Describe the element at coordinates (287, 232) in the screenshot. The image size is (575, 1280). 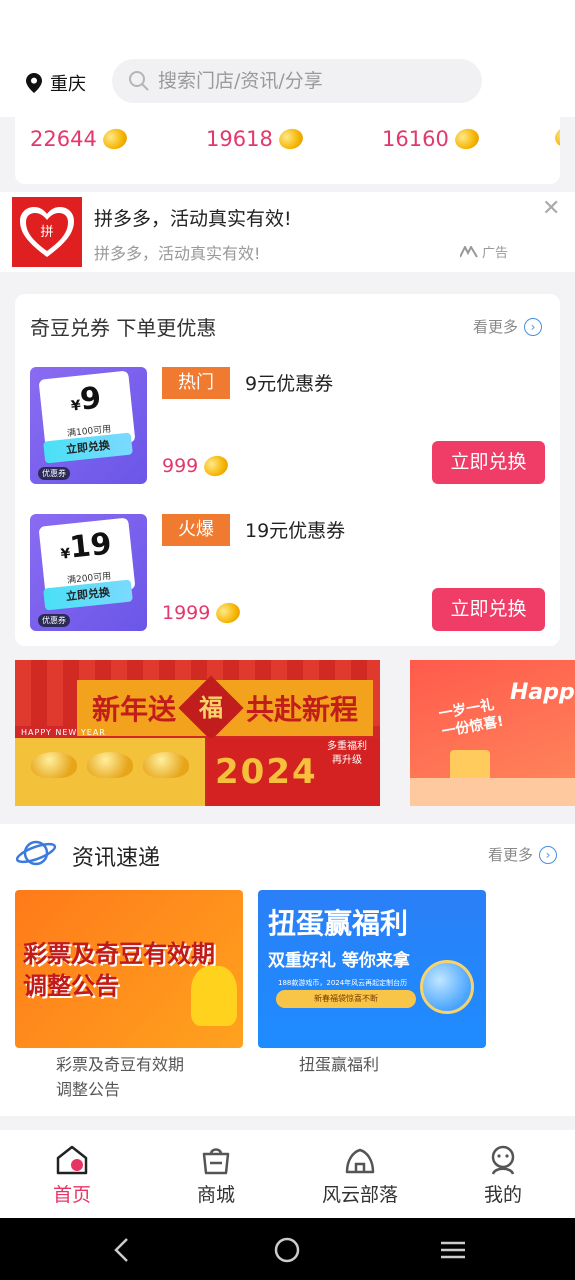
I see `ad-banner: 拼 拼多多，活动真实有效! 拼多多，活动真实有效! 广告 ✕` at that location.